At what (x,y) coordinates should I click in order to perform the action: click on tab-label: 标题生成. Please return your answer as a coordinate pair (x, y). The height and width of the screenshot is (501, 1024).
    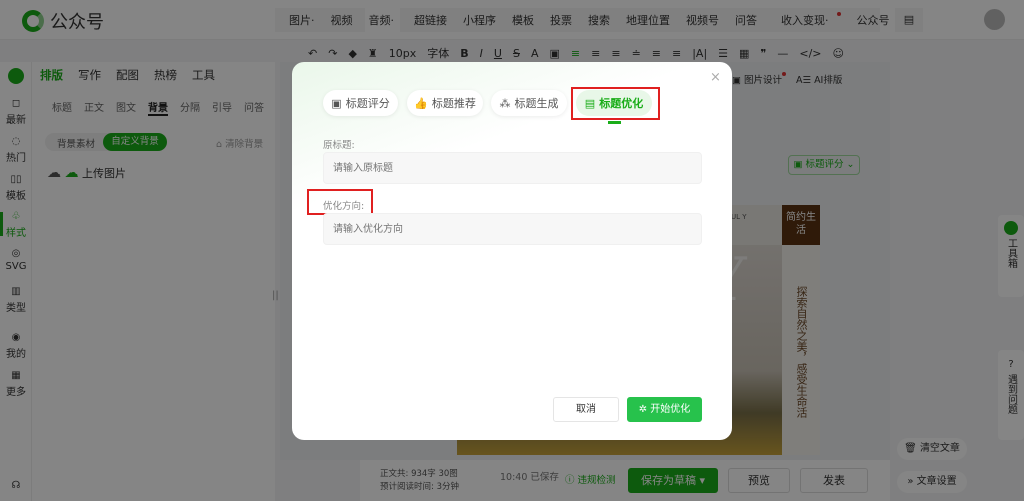
    Looking at the image, I should click on (536, 103).